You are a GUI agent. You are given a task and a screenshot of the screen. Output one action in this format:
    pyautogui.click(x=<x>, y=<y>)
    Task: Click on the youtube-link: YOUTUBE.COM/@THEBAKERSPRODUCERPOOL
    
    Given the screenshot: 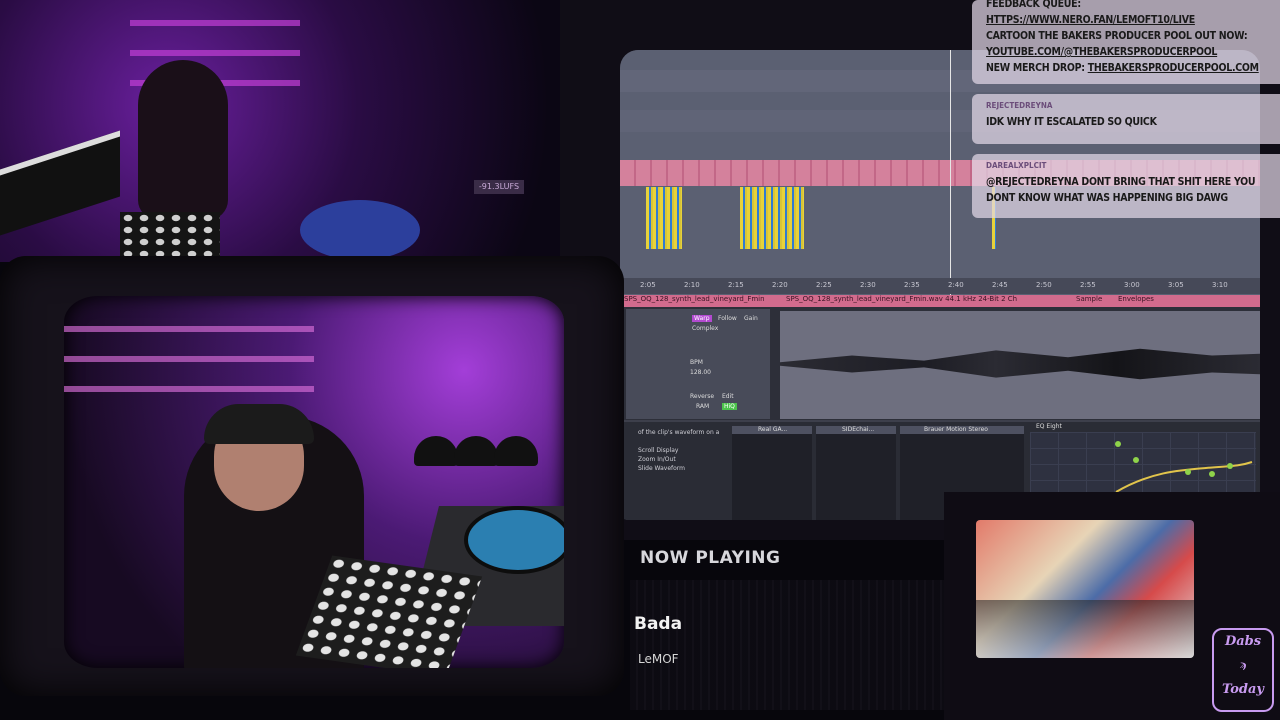 What is the action you would take?
    pyautogui.click(x=1133, y=52)
    